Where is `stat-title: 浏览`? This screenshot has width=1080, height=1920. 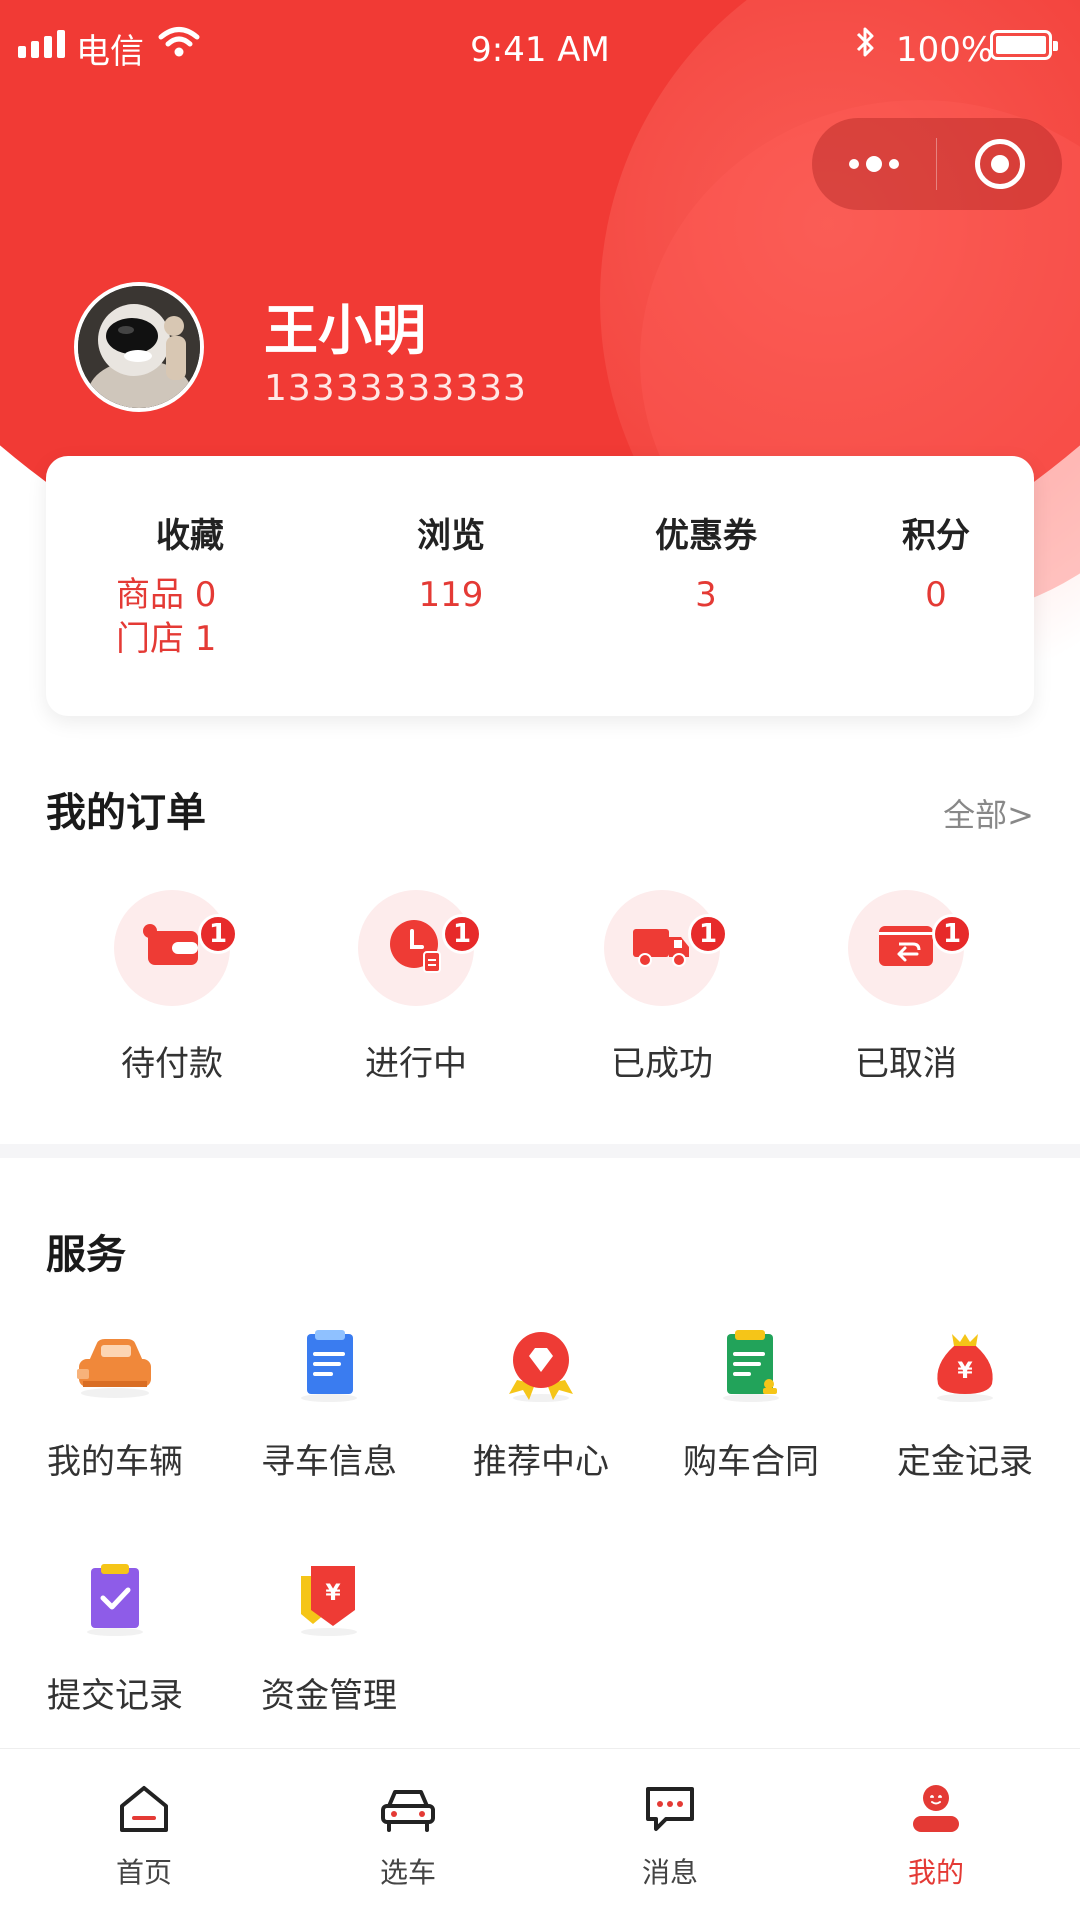
stat-title: 浏览 is located at coordinates (451, 536).